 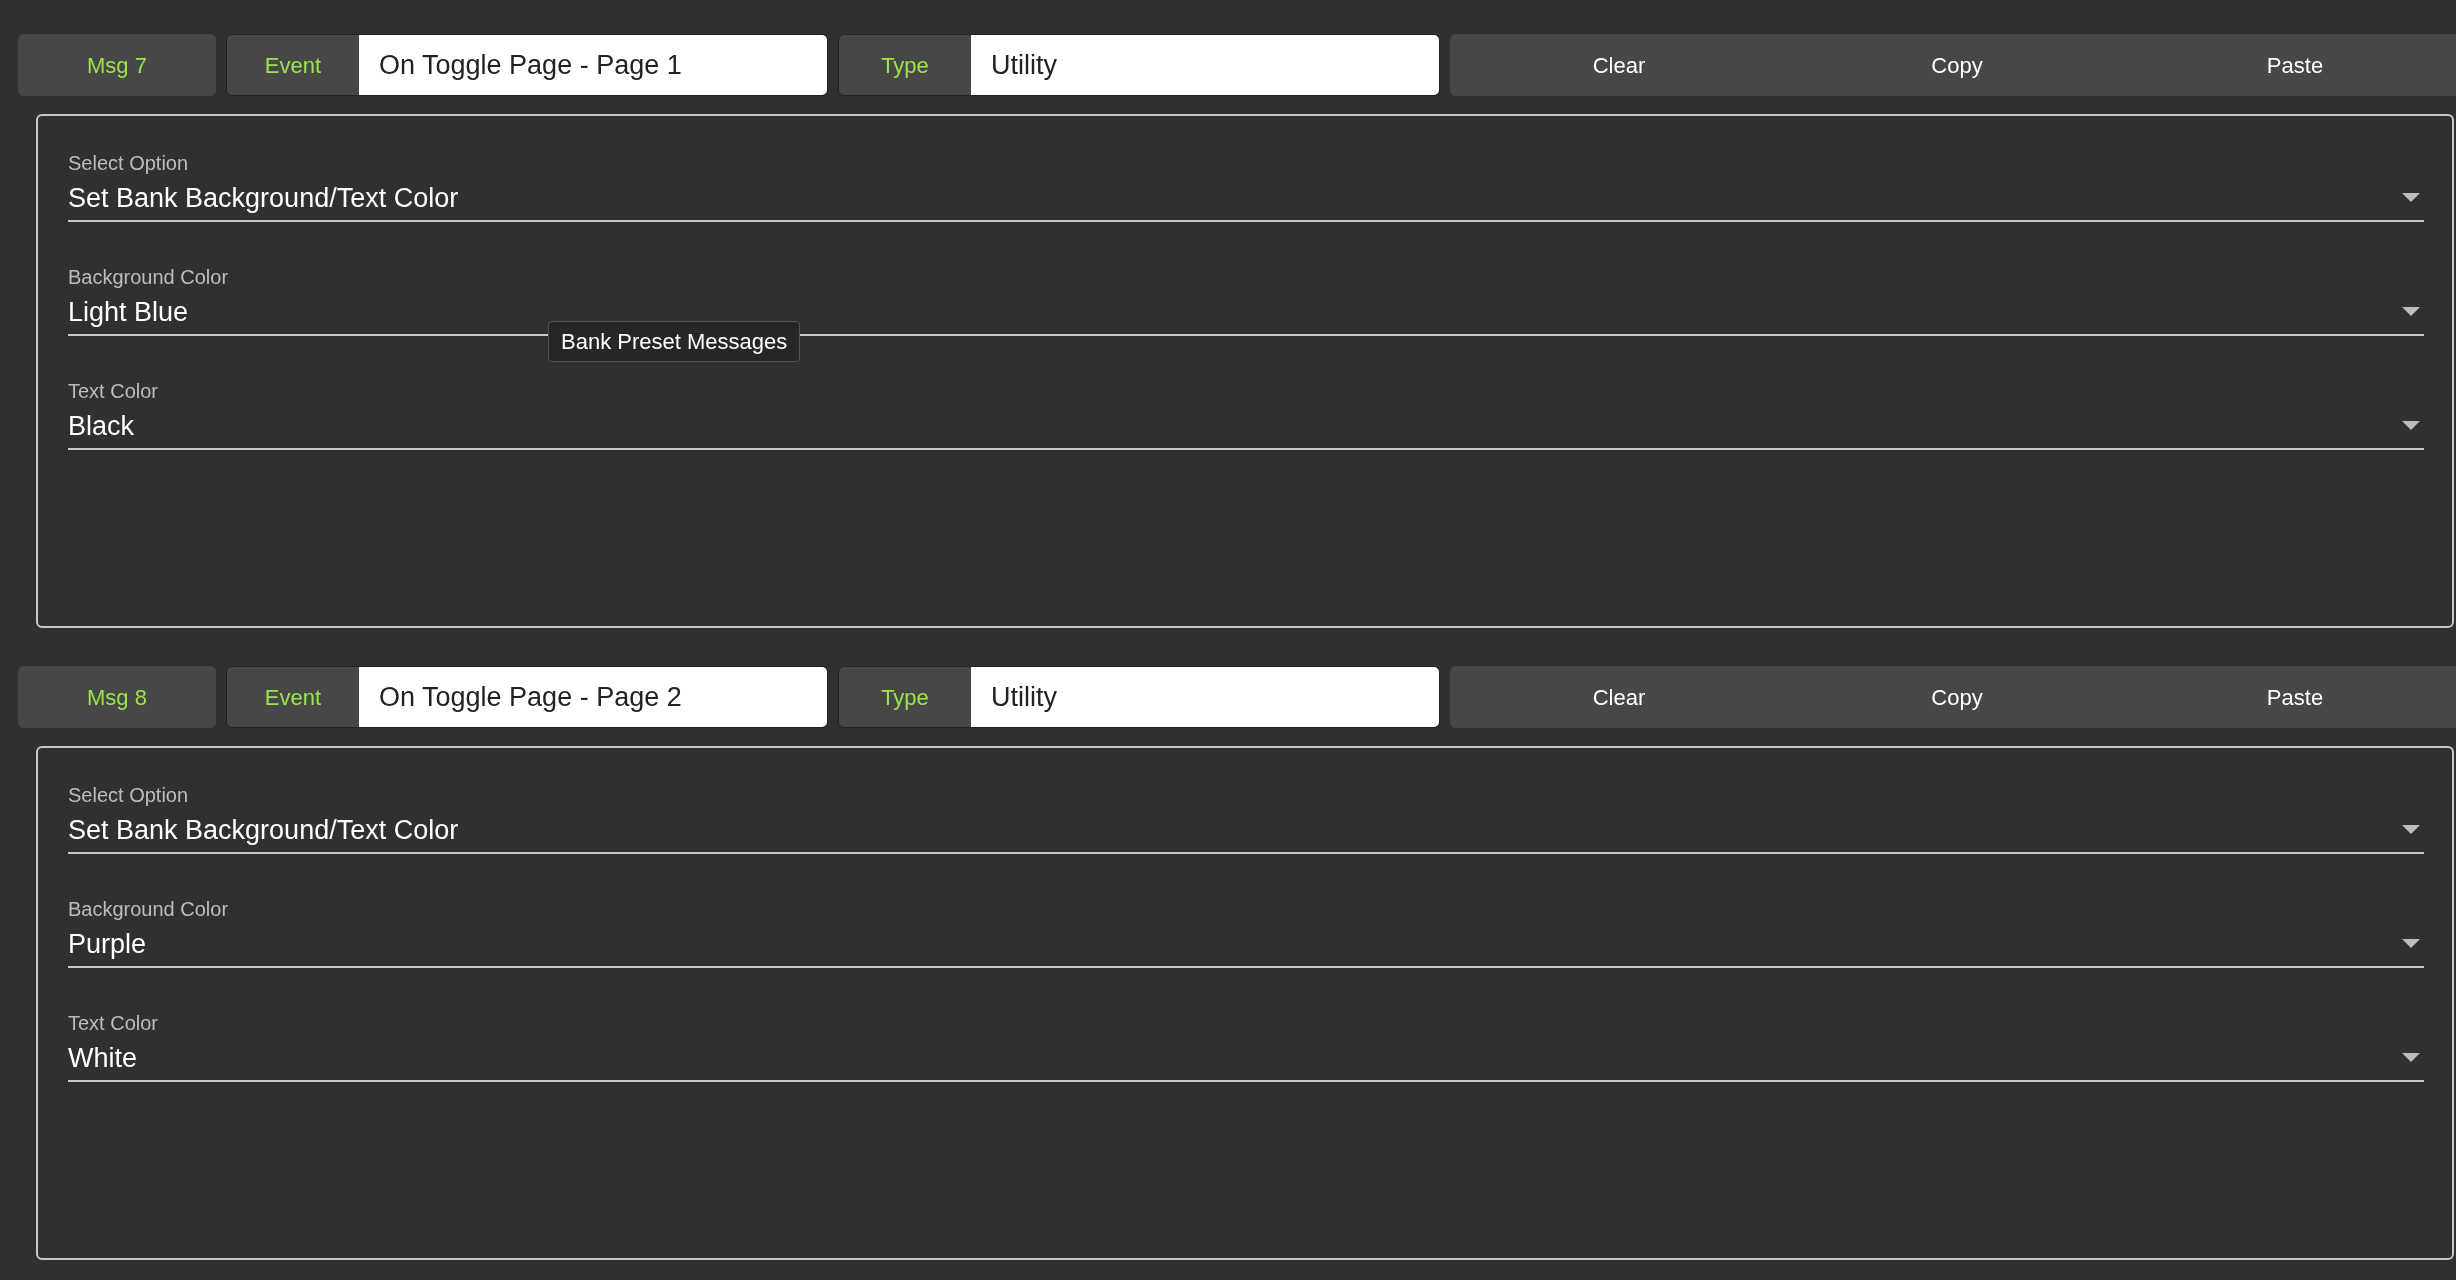 I want to click on tooltip: Bank Preset Messages, so click(x=674, y=341).